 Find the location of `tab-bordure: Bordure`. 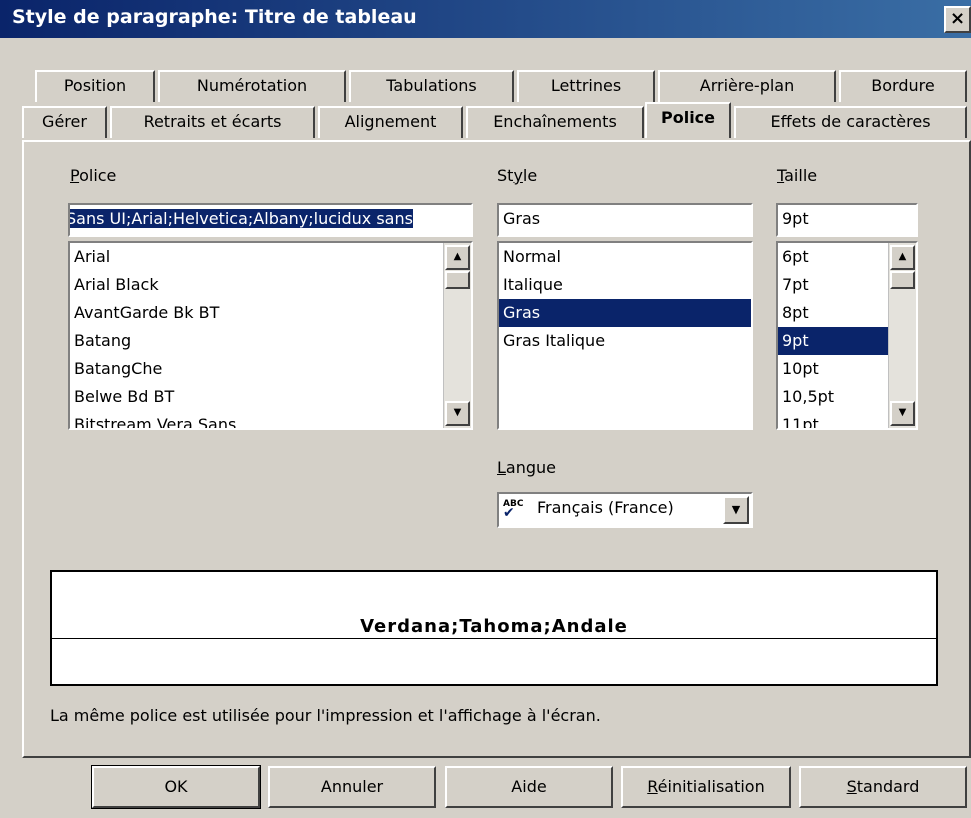

tab-bordure: Bordure is located at coordinates (903, 86).